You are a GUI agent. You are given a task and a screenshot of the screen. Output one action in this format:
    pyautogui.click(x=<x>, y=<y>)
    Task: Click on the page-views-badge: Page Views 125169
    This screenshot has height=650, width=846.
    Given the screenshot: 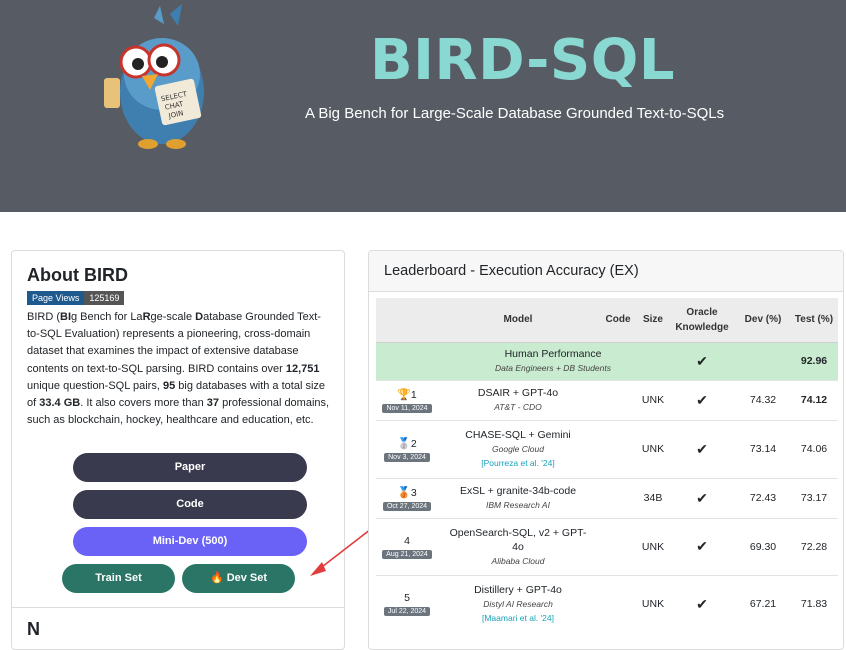 What is the action you would take?
    pyautogui.click(x=76, y=298)
    